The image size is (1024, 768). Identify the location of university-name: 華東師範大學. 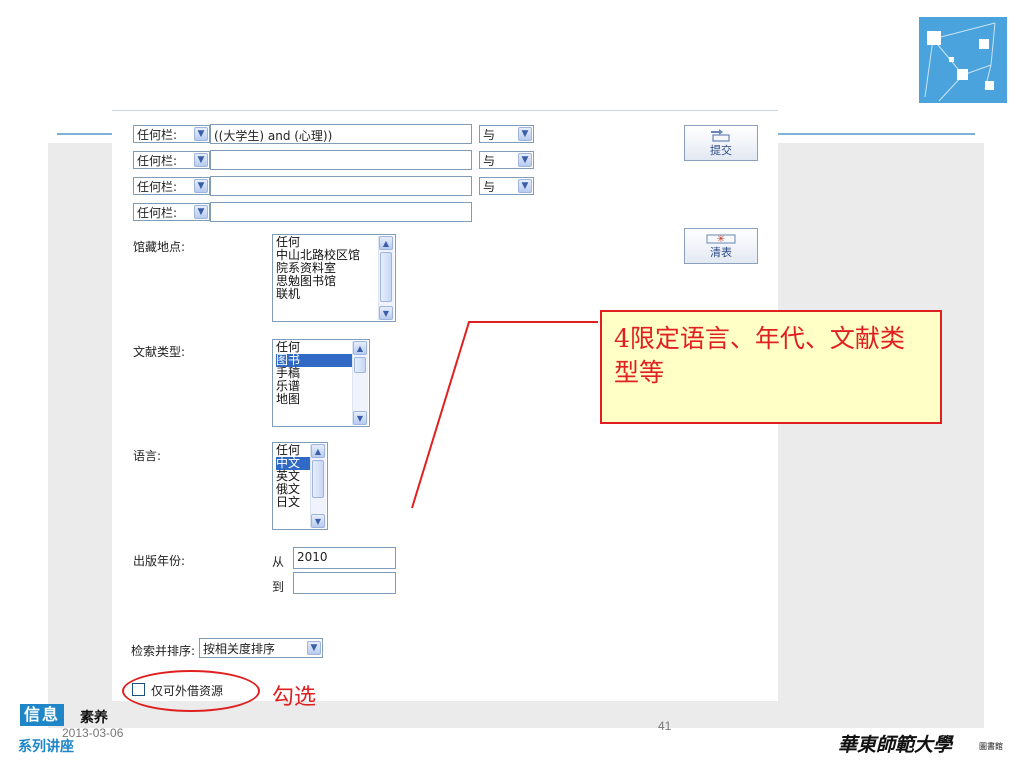
(895, 745).